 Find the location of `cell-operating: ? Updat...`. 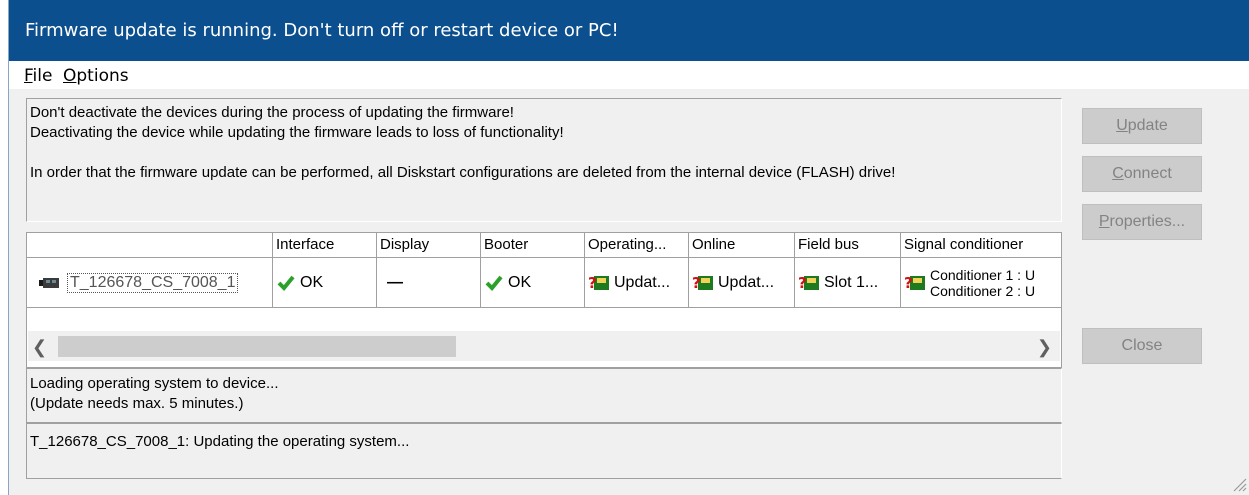

cell-operating: ? Updat... is located at coordinates (637, 283).